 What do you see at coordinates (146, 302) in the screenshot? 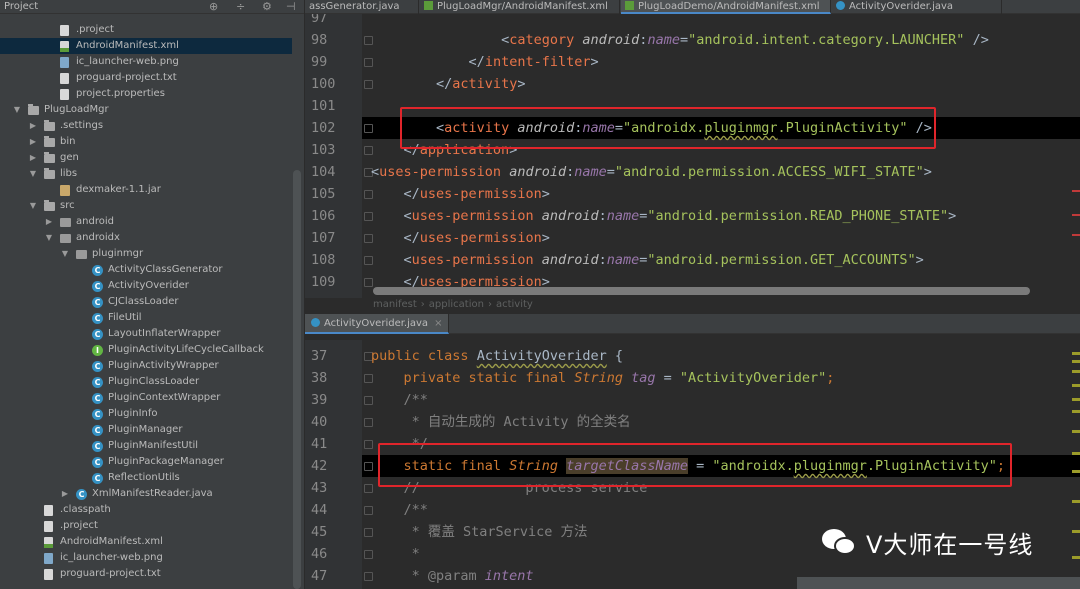
I see `tree-item: C CJClassLoader` at bounding box center [146, 302].